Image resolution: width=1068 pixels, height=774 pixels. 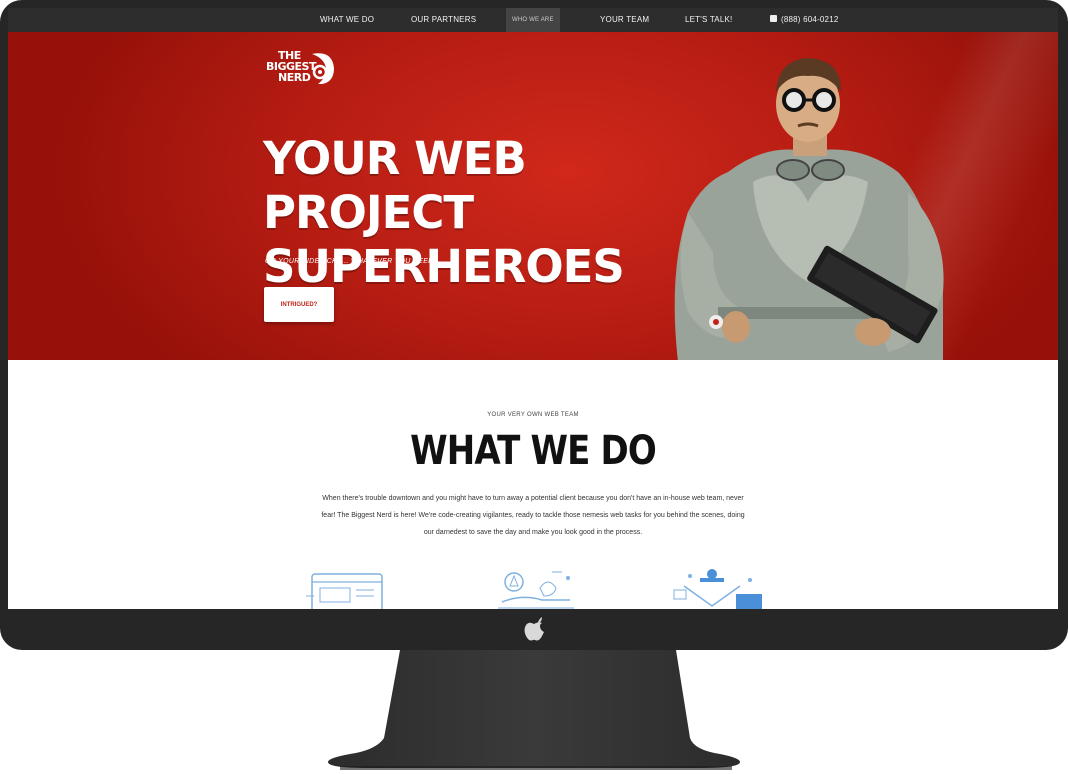 I want to click on phone-number: (888) 604-0212, so click(x=810, y=19).